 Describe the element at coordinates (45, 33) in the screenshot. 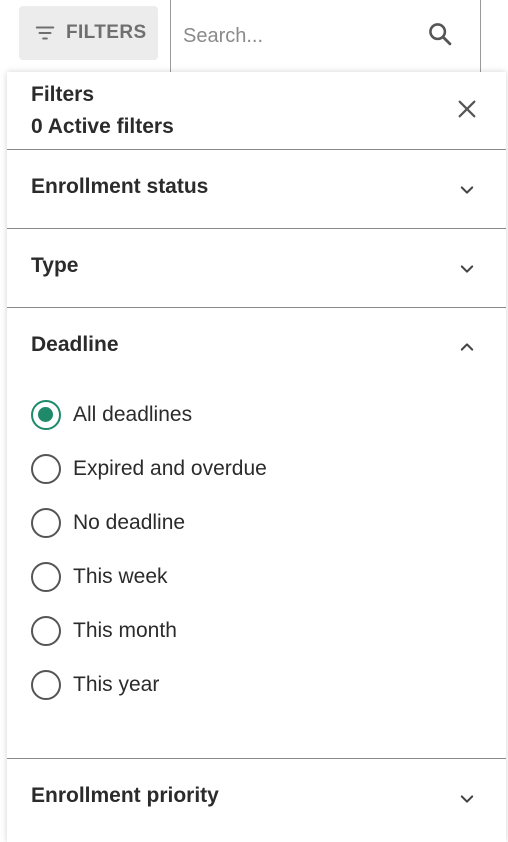

I see `filter-lines-icon` at that location.